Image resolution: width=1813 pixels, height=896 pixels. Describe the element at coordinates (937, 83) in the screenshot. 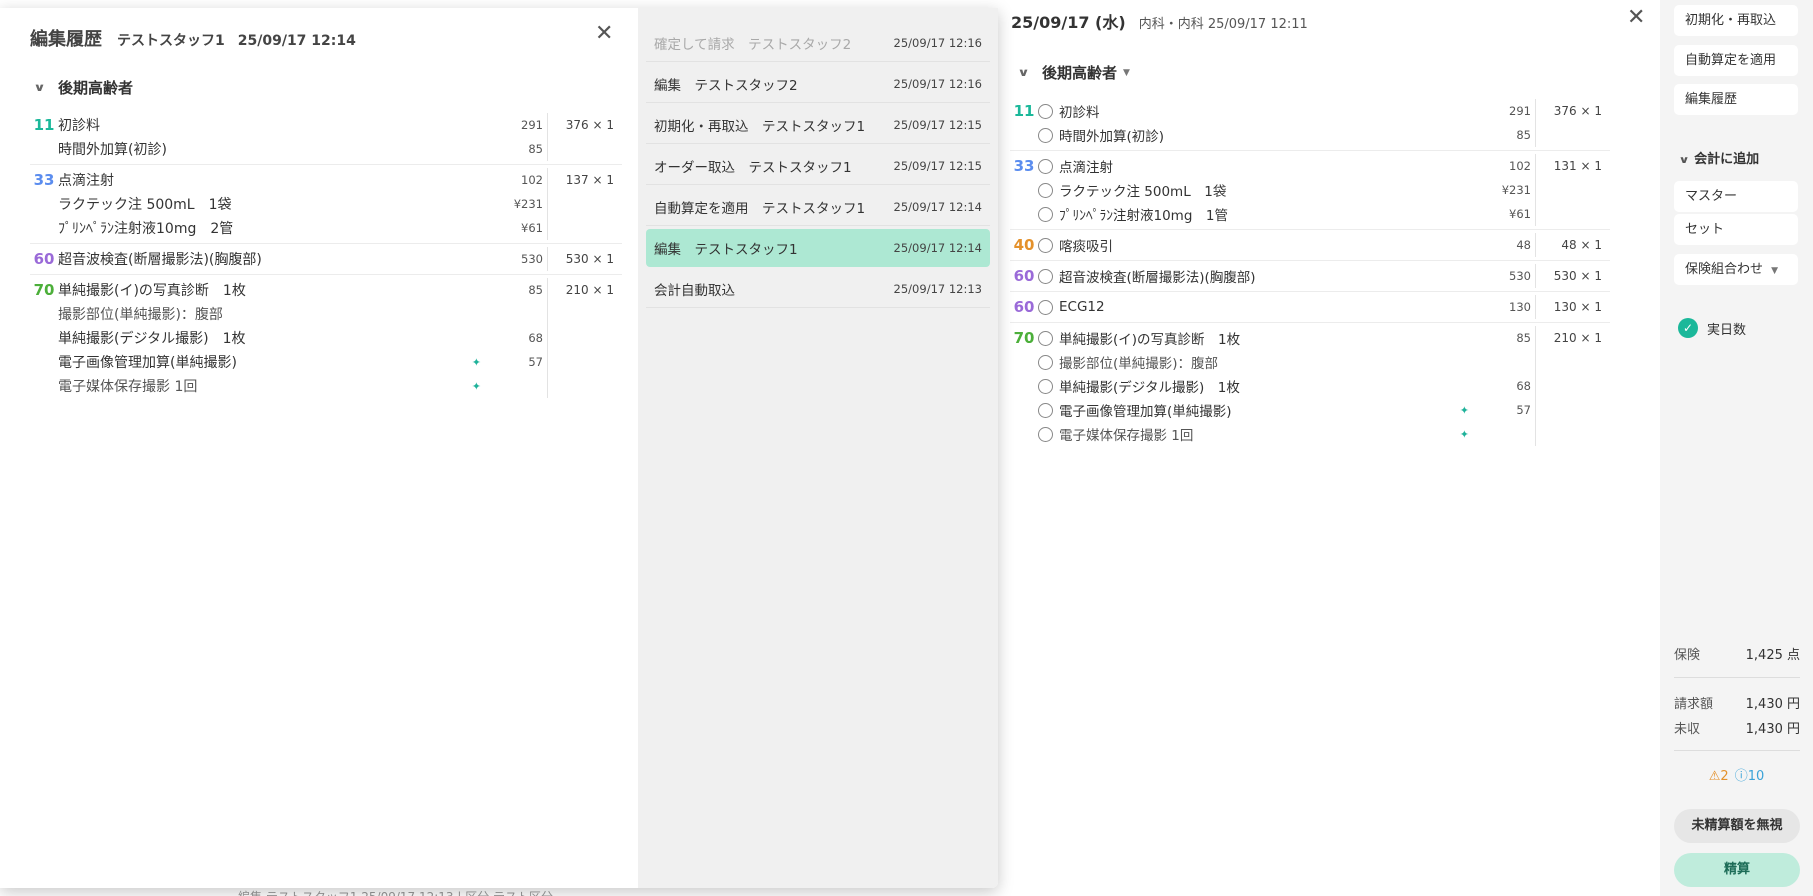

I see `history-item-time: 25/09/17 12:16` at that location.